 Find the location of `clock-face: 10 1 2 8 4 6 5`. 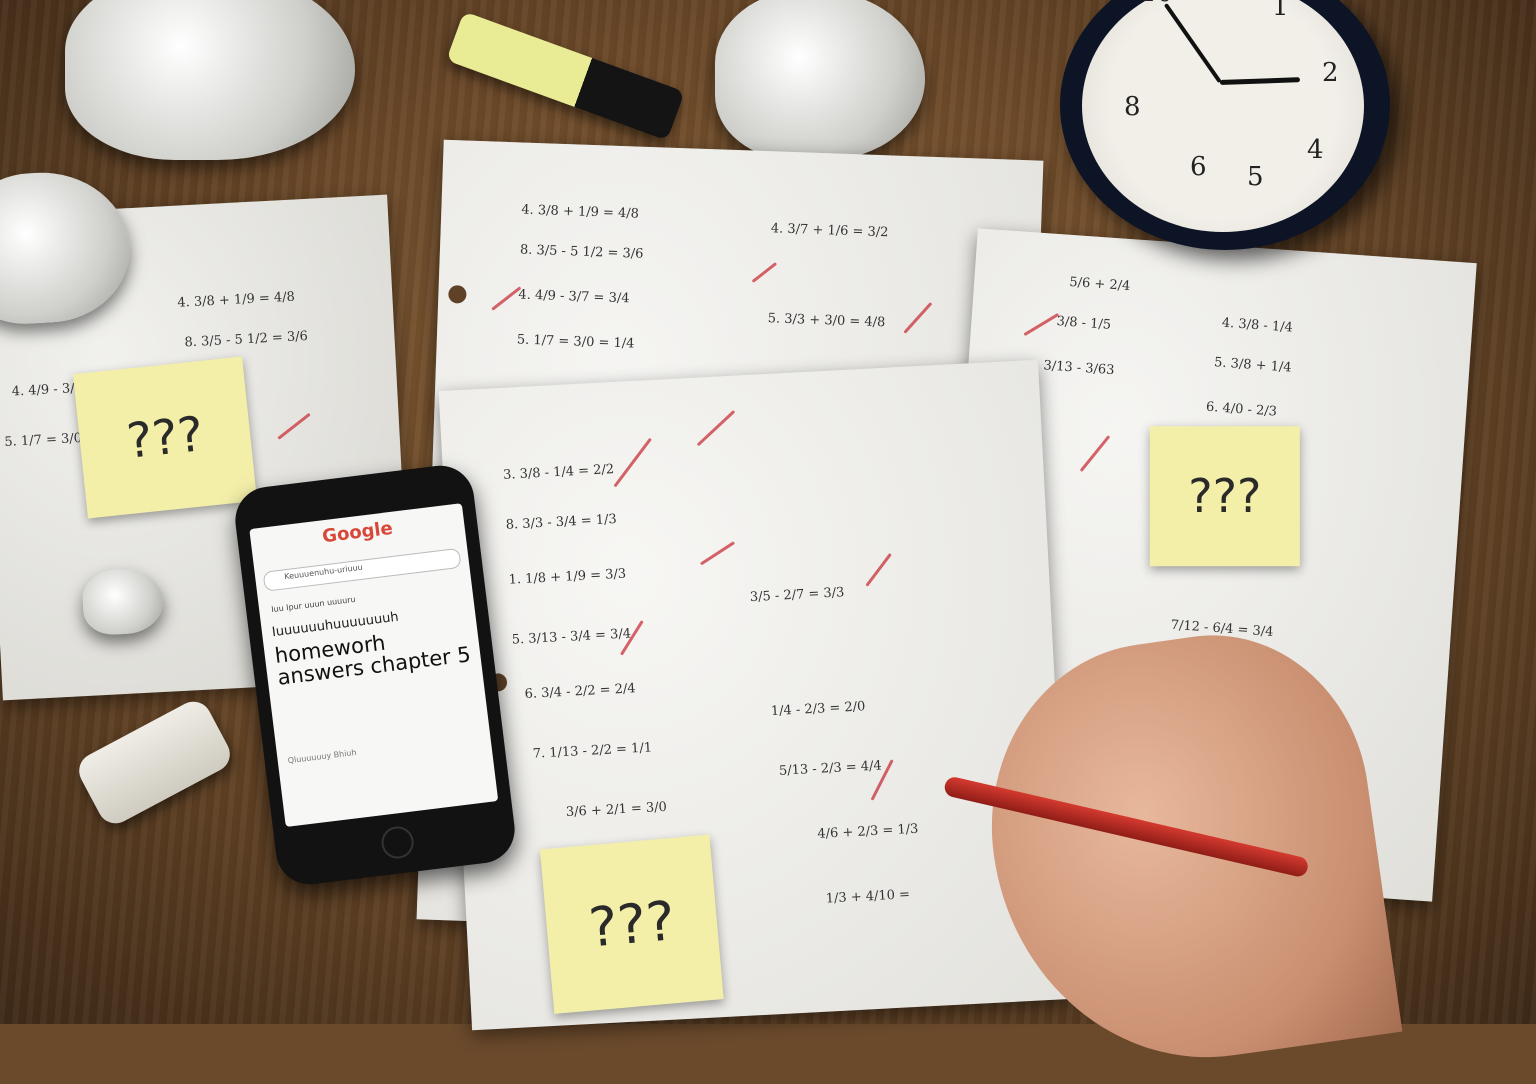

clock-face: 10 1 2 8 4 6 5 is located at coordinates (1223, 116).